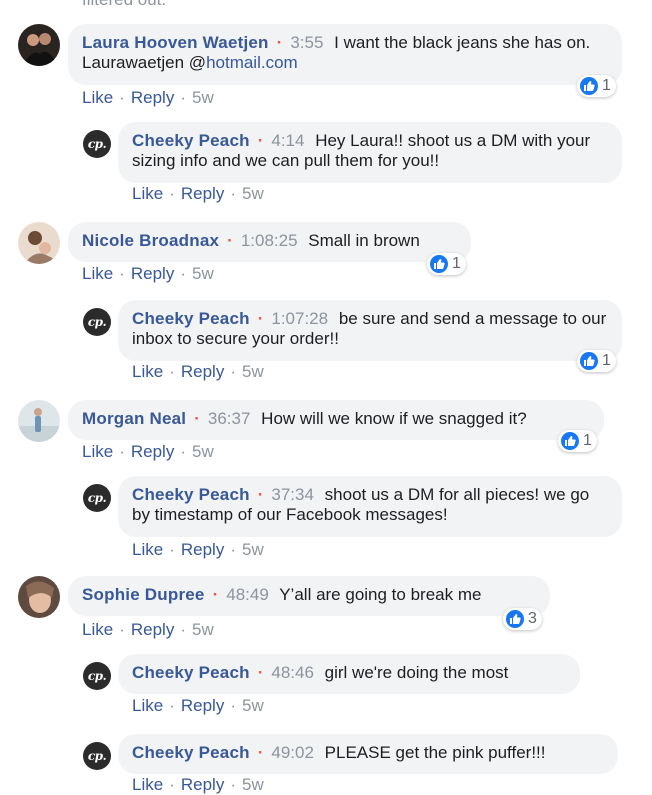 The width and height of the screenshot is (652, 795). Describe the element at coordinates (150, 240) in the screenshot. I see `comment-author: Nicole Broadnax` at that location.